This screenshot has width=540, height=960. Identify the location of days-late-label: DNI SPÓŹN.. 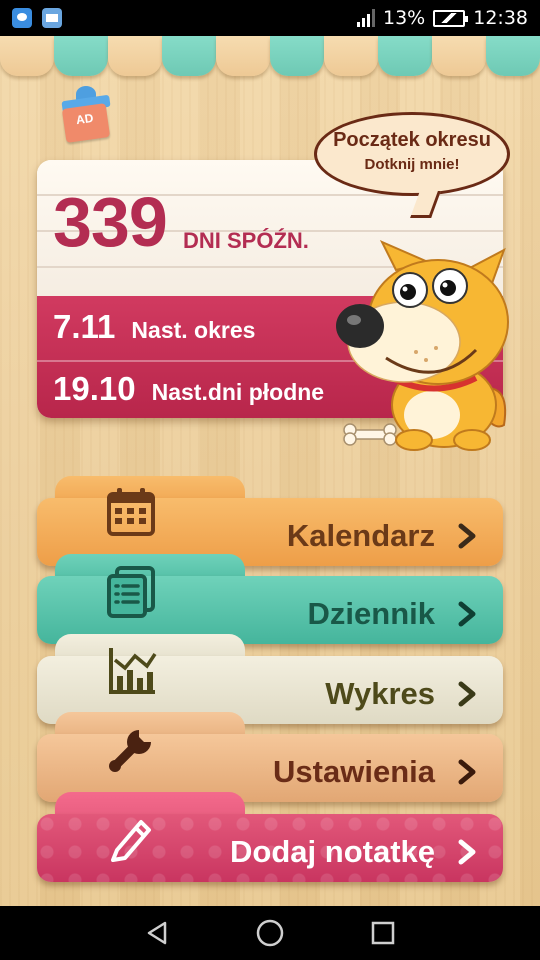
(246, 240).